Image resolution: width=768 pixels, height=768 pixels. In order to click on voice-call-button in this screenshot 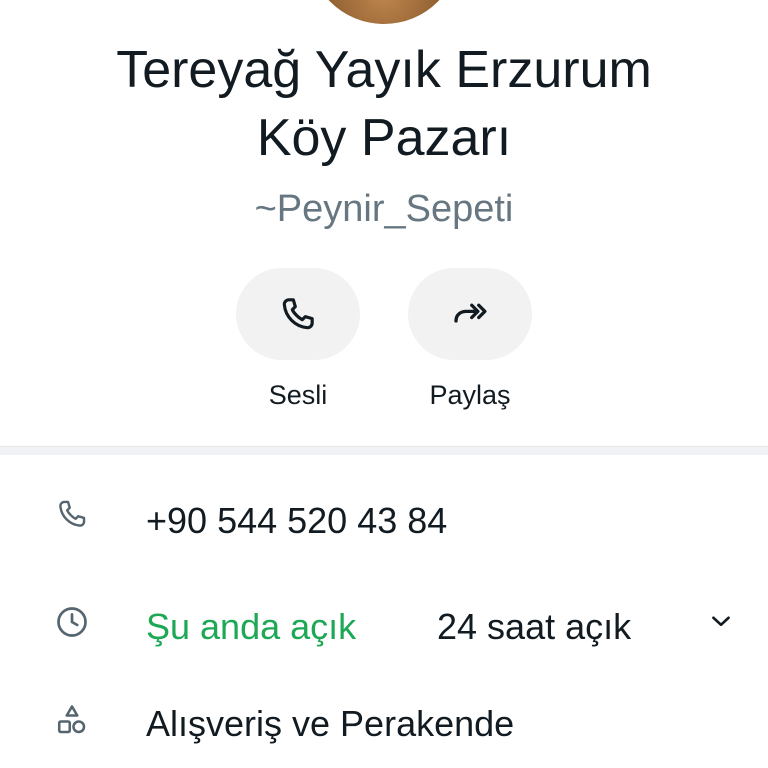, I will do `click(298, 314)`.